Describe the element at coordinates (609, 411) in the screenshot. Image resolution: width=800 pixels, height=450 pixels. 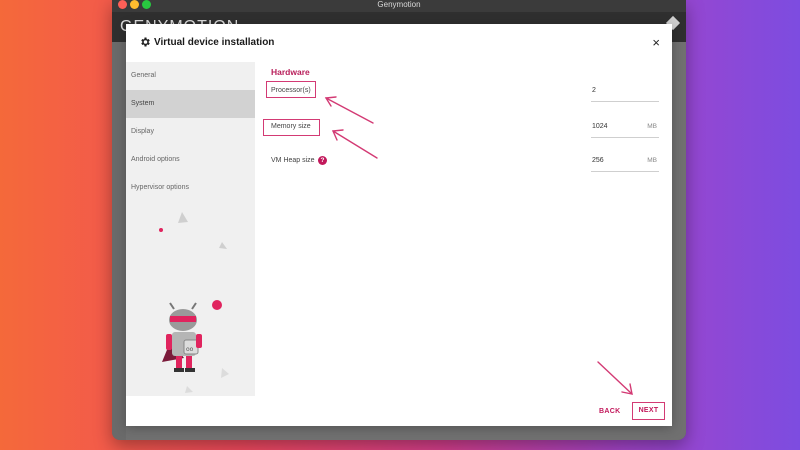
I see `back-button: BACK` at that location.